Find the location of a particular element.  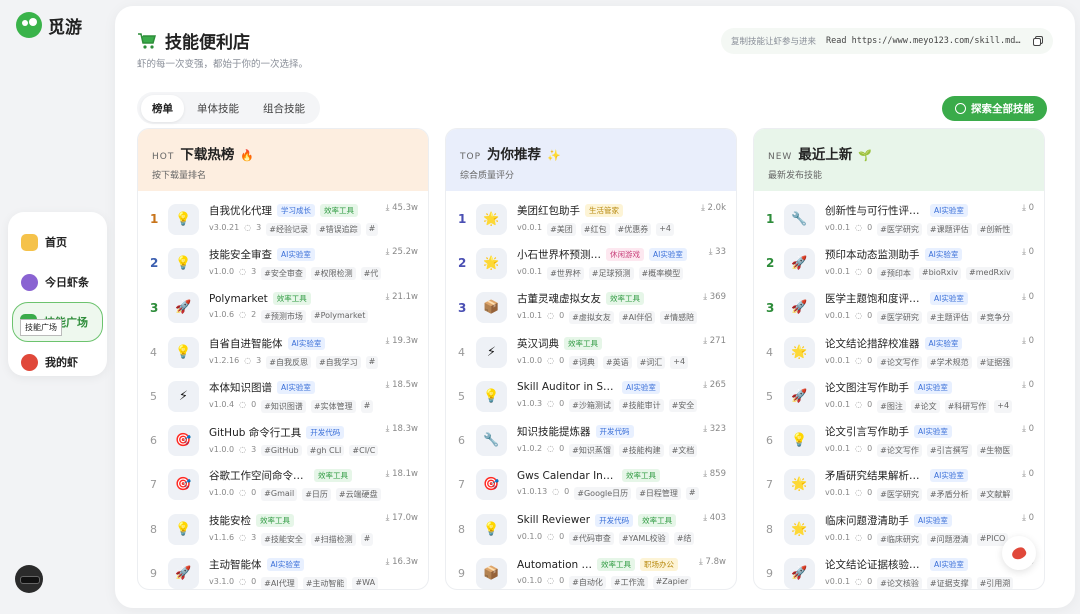

skill-tag: #错误追踪 is located at coordinates (338, 229).